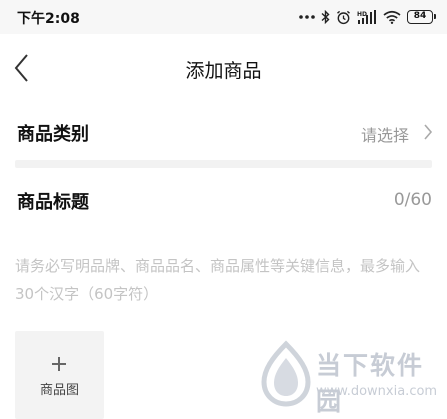 This screenshot has height=419, width=447. I want to click on category-row: 商品类别 请选择, so click(223, 132).